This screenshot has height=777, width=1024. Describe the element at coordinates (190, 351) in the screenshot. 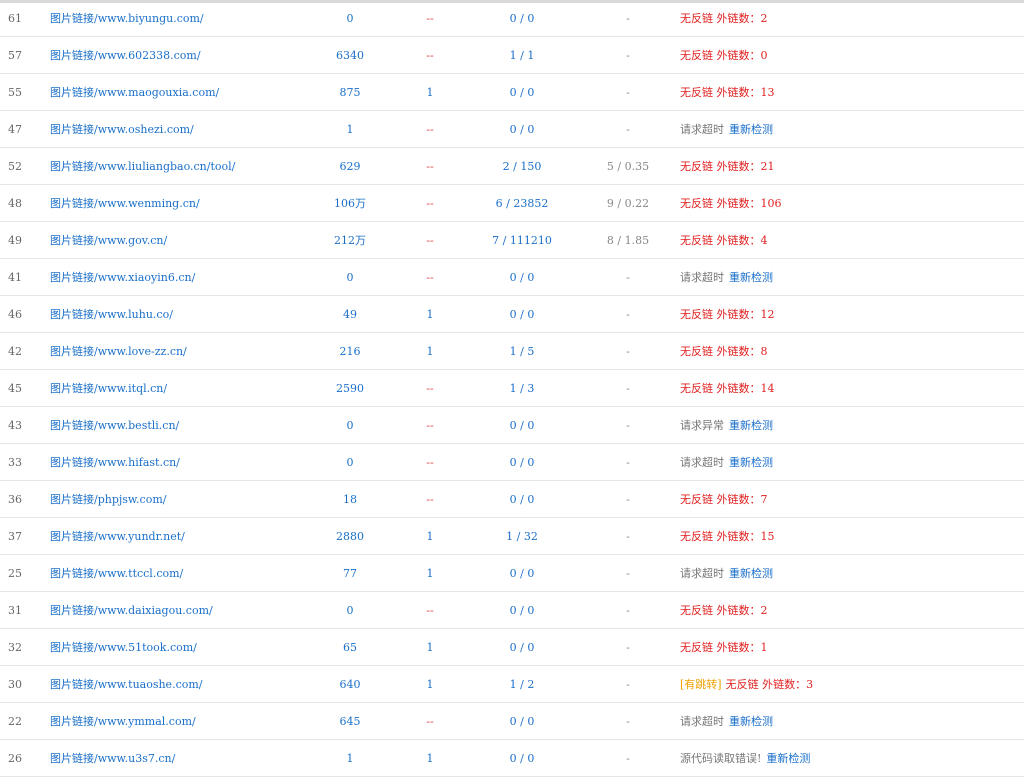

I see `link-url: 图片链接/www.love-zz.cn/` at that location.